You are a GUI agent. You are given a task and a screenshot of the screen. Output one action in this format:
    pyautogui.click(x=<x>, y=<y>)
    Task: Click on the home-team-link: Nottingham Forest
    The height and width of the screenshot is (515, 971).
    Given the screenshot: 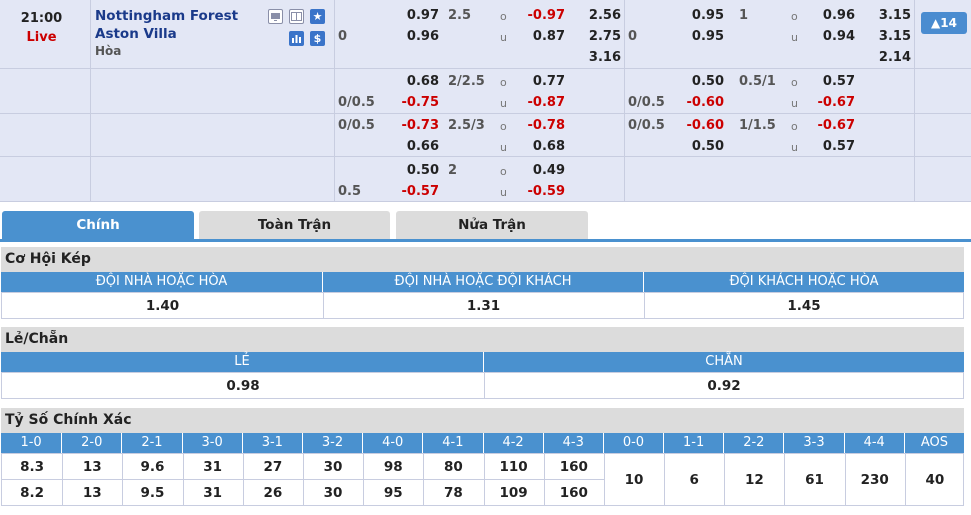 What is the action you would take?
    pyautogui.click(x=166, y=16)
    